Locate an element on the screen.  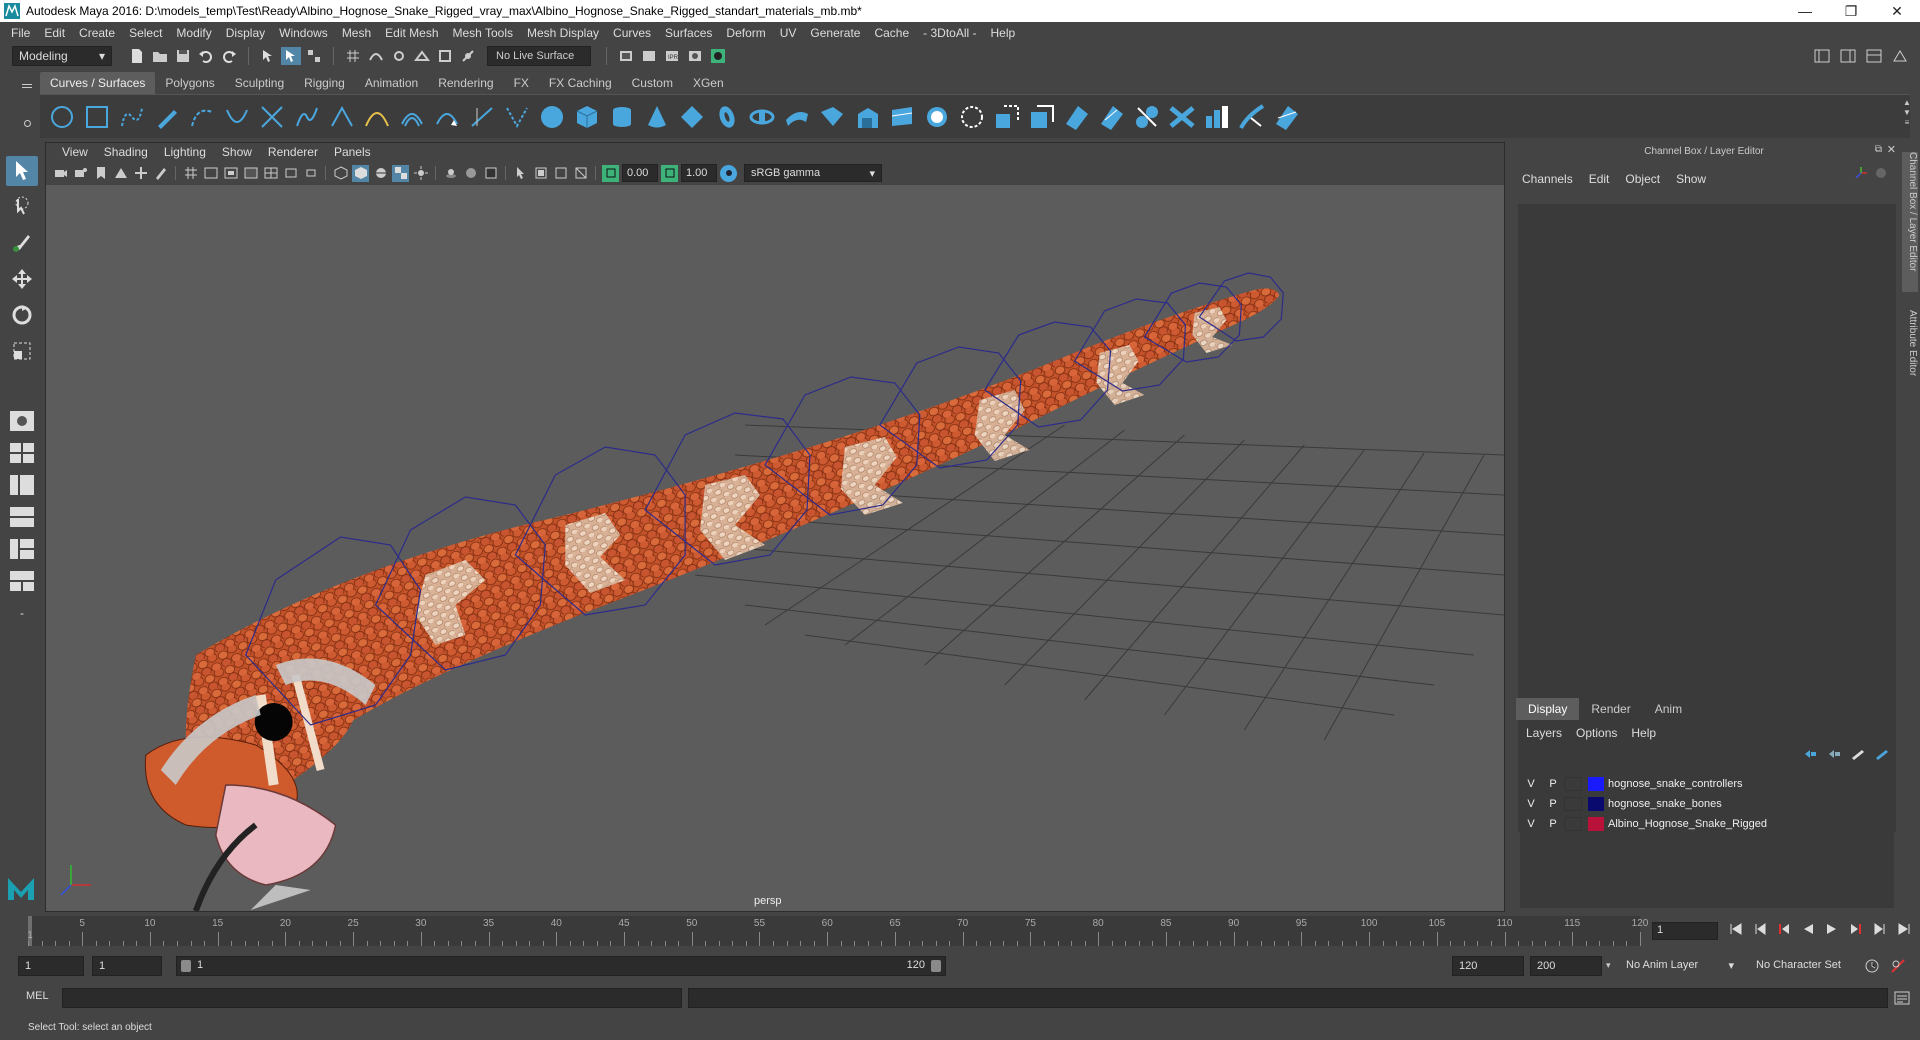
play-backwards-icon is located at coordinates (1808, 929).